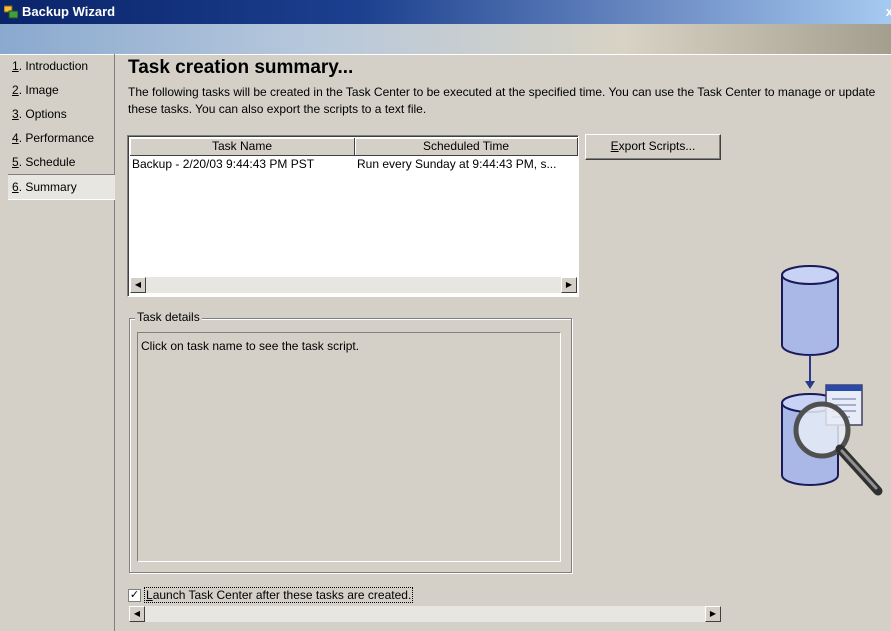 The width and height of the screenshot is (891, 631). What do you see at coordinates (53, 66) in the screenshot?
I see `nav-item-label: . Introduction` at bounding box center [53, 66].